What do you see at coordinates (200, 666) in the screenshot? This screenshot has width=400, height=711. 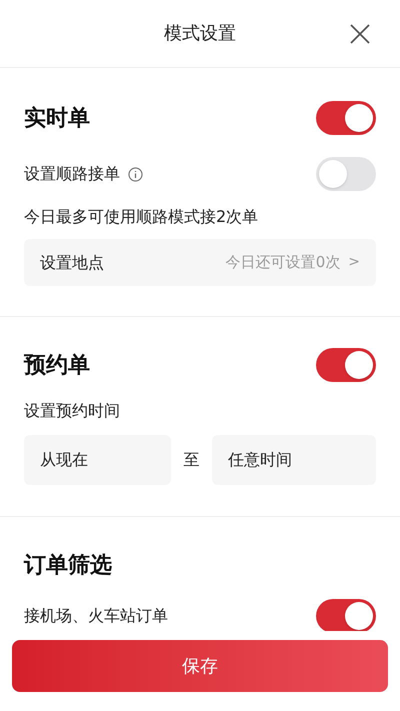 I see `save-button: 保存` at bounding box center [200, 666].